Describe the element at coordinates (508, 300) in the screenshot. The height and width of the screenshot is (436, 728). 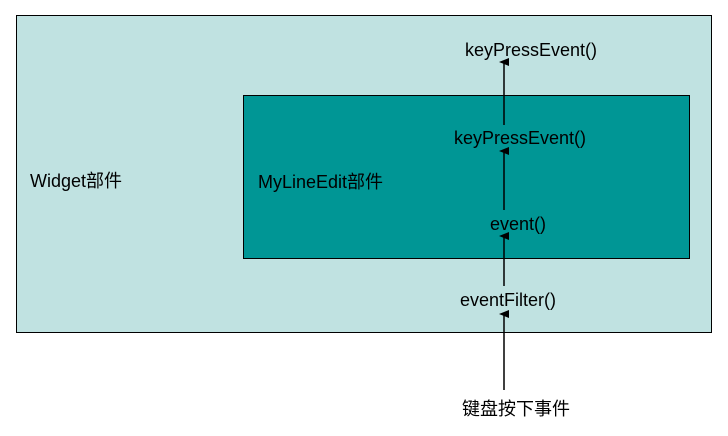
I see `eventfilter-label: eventFilter()` at that location.